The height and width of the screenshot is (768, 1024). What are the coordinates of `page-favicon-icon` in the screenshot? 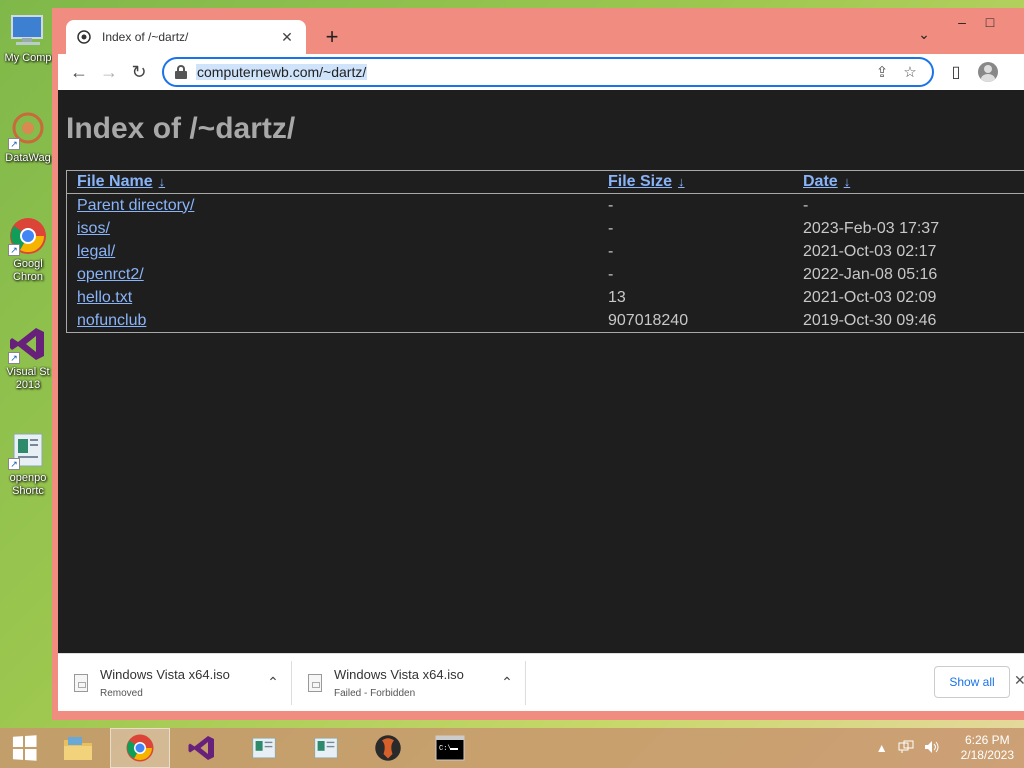 It's located at (84, 37).